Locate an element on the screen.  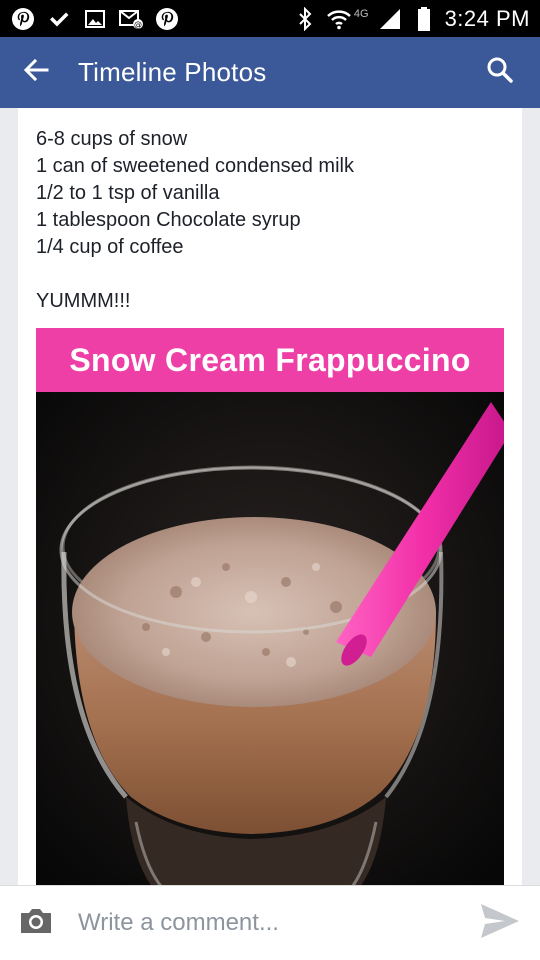
search-button is located at coordinates (500, 72).